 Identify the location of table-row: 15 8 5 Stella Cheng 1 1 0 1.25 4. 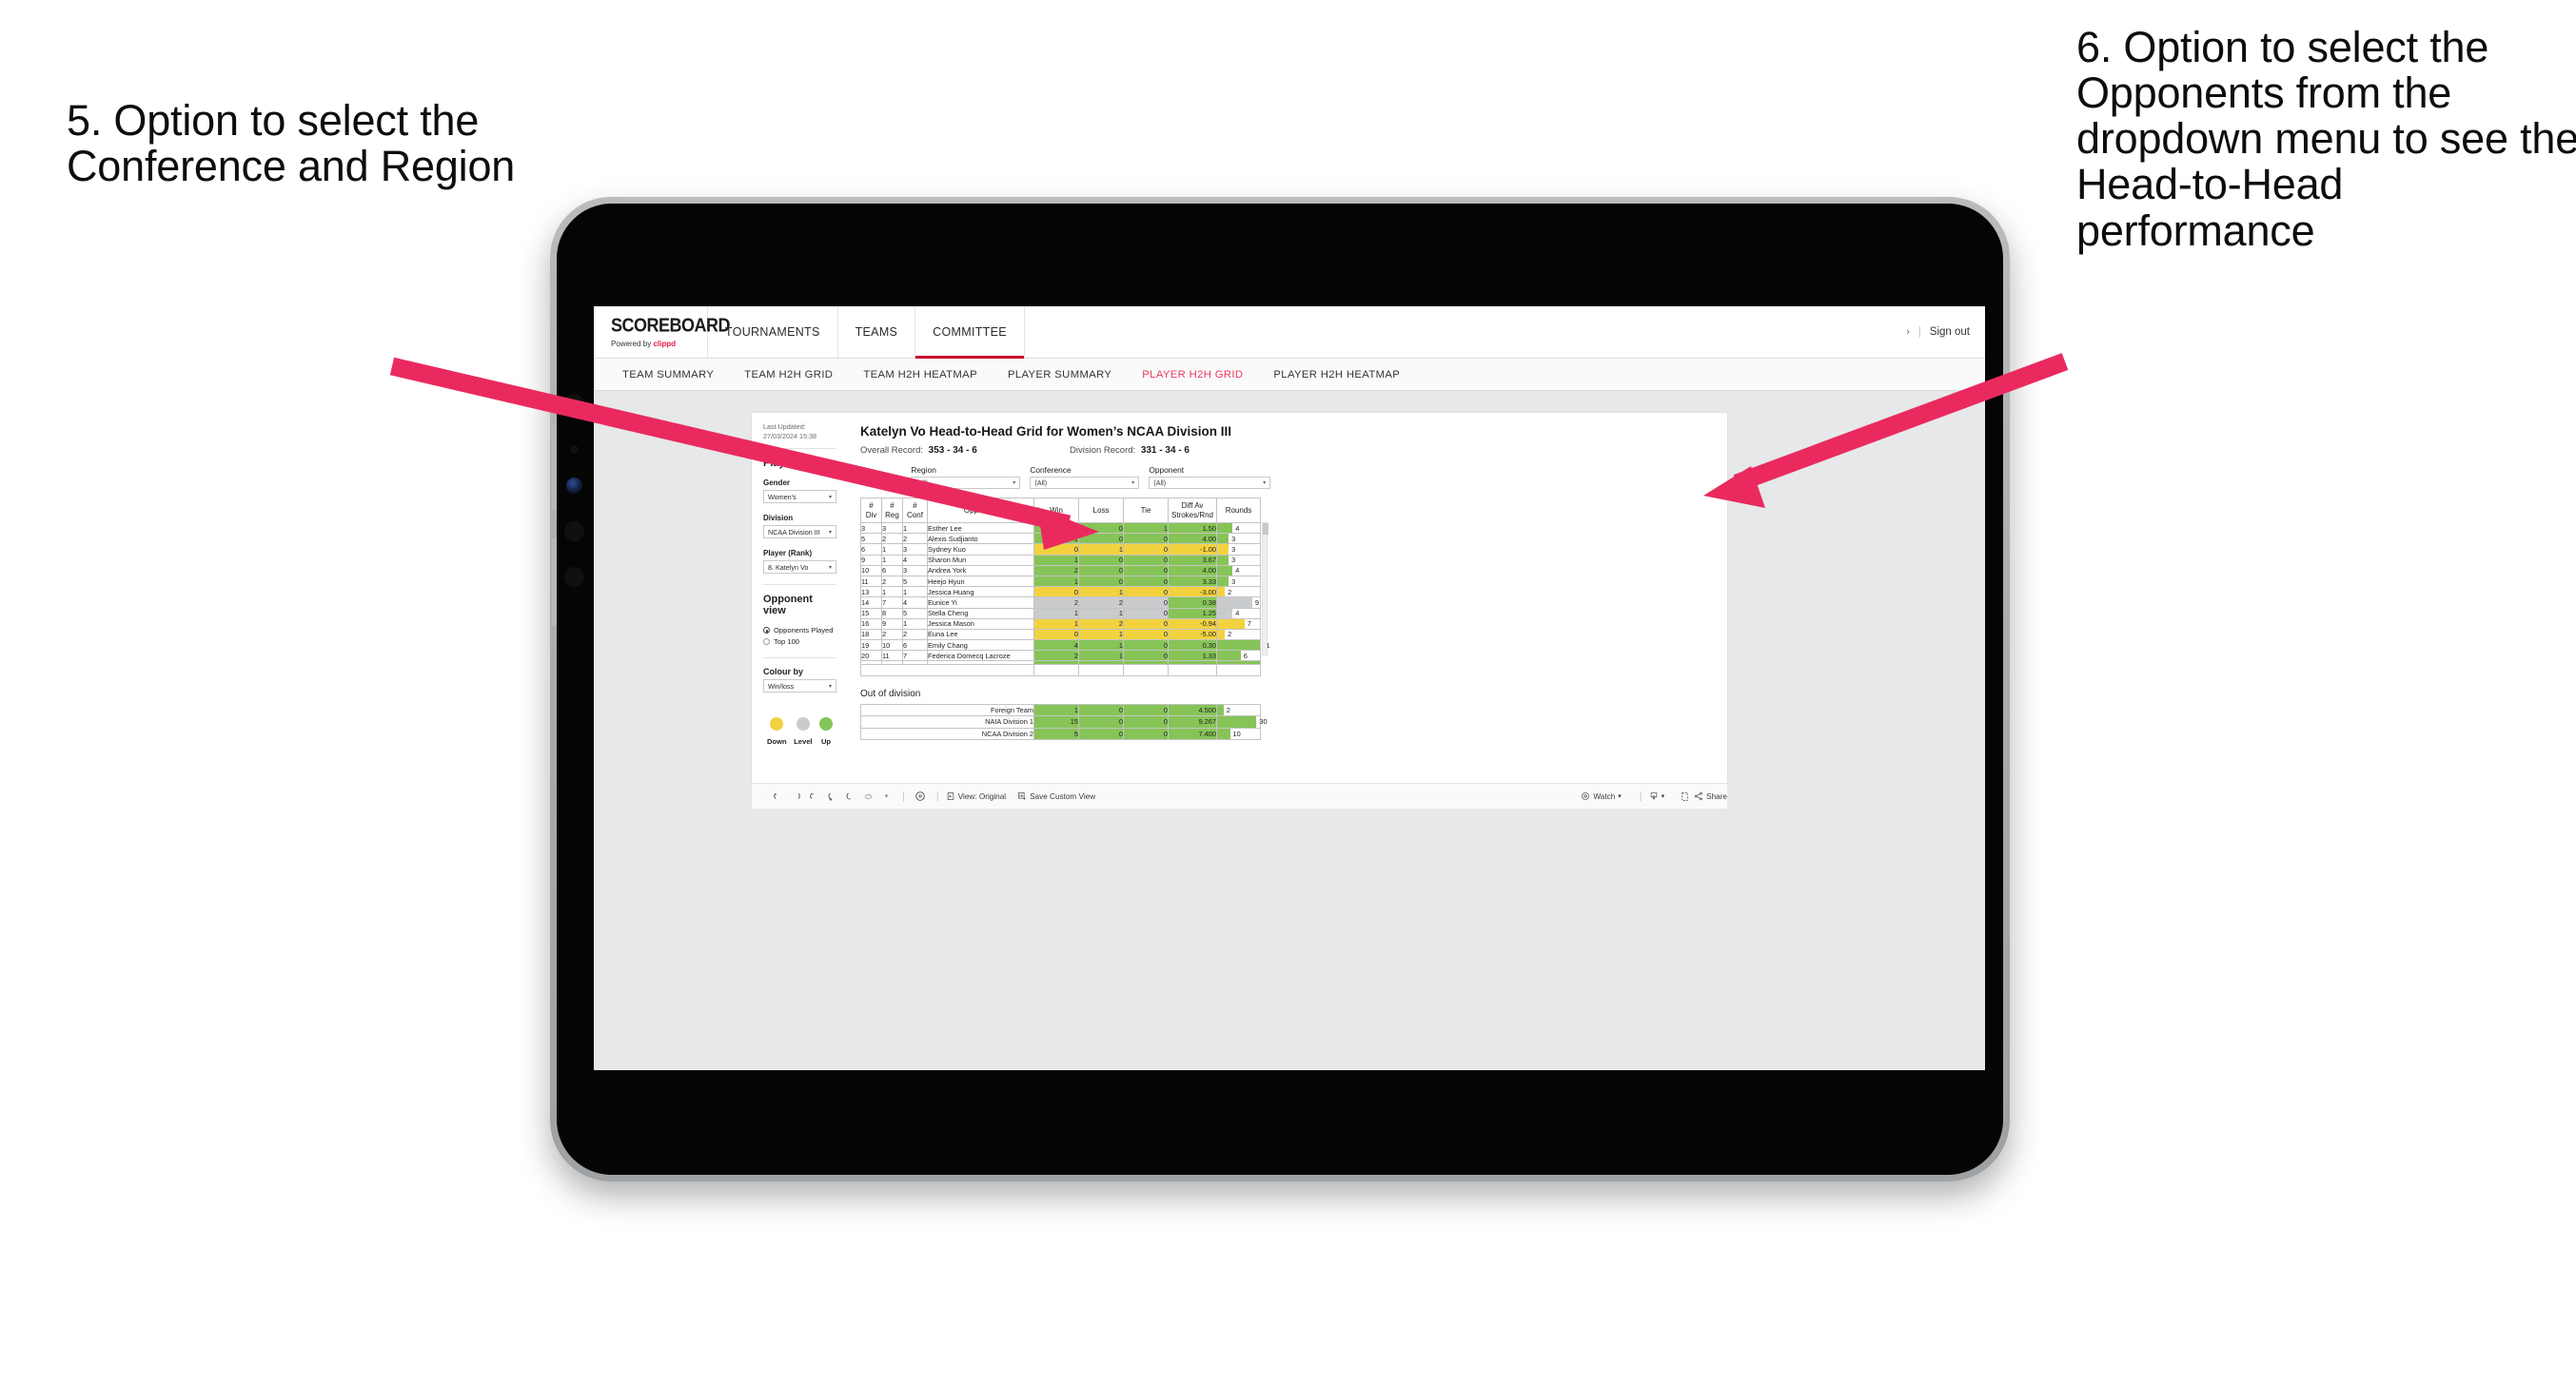
(1060, 613).